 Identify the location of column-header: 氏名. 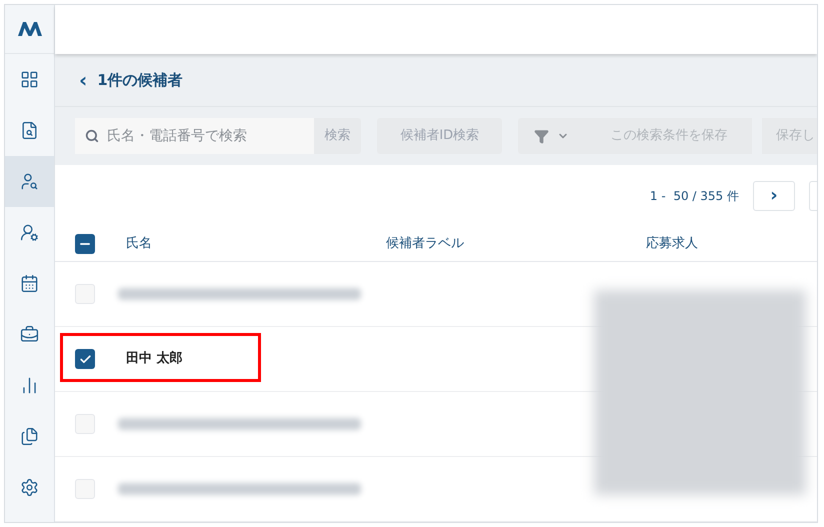
(139, 244).